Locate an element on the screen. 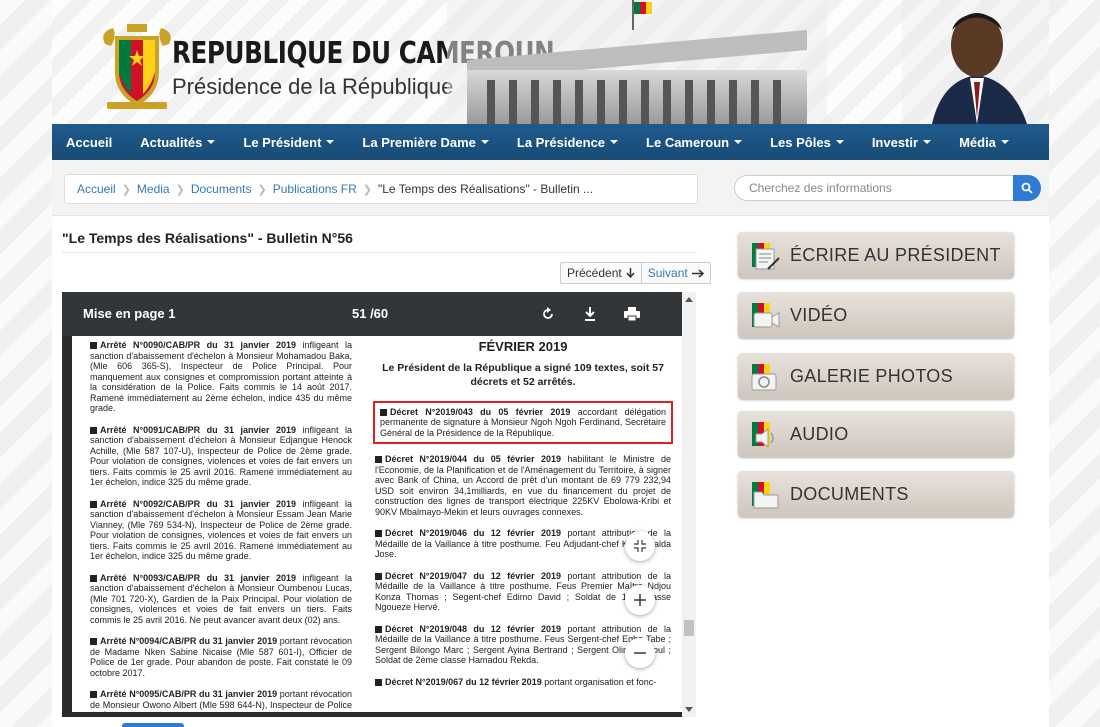  sidebar-button-0: ÉCRIRE AU PRÉSIDENT is located at coordinates (876, 255).